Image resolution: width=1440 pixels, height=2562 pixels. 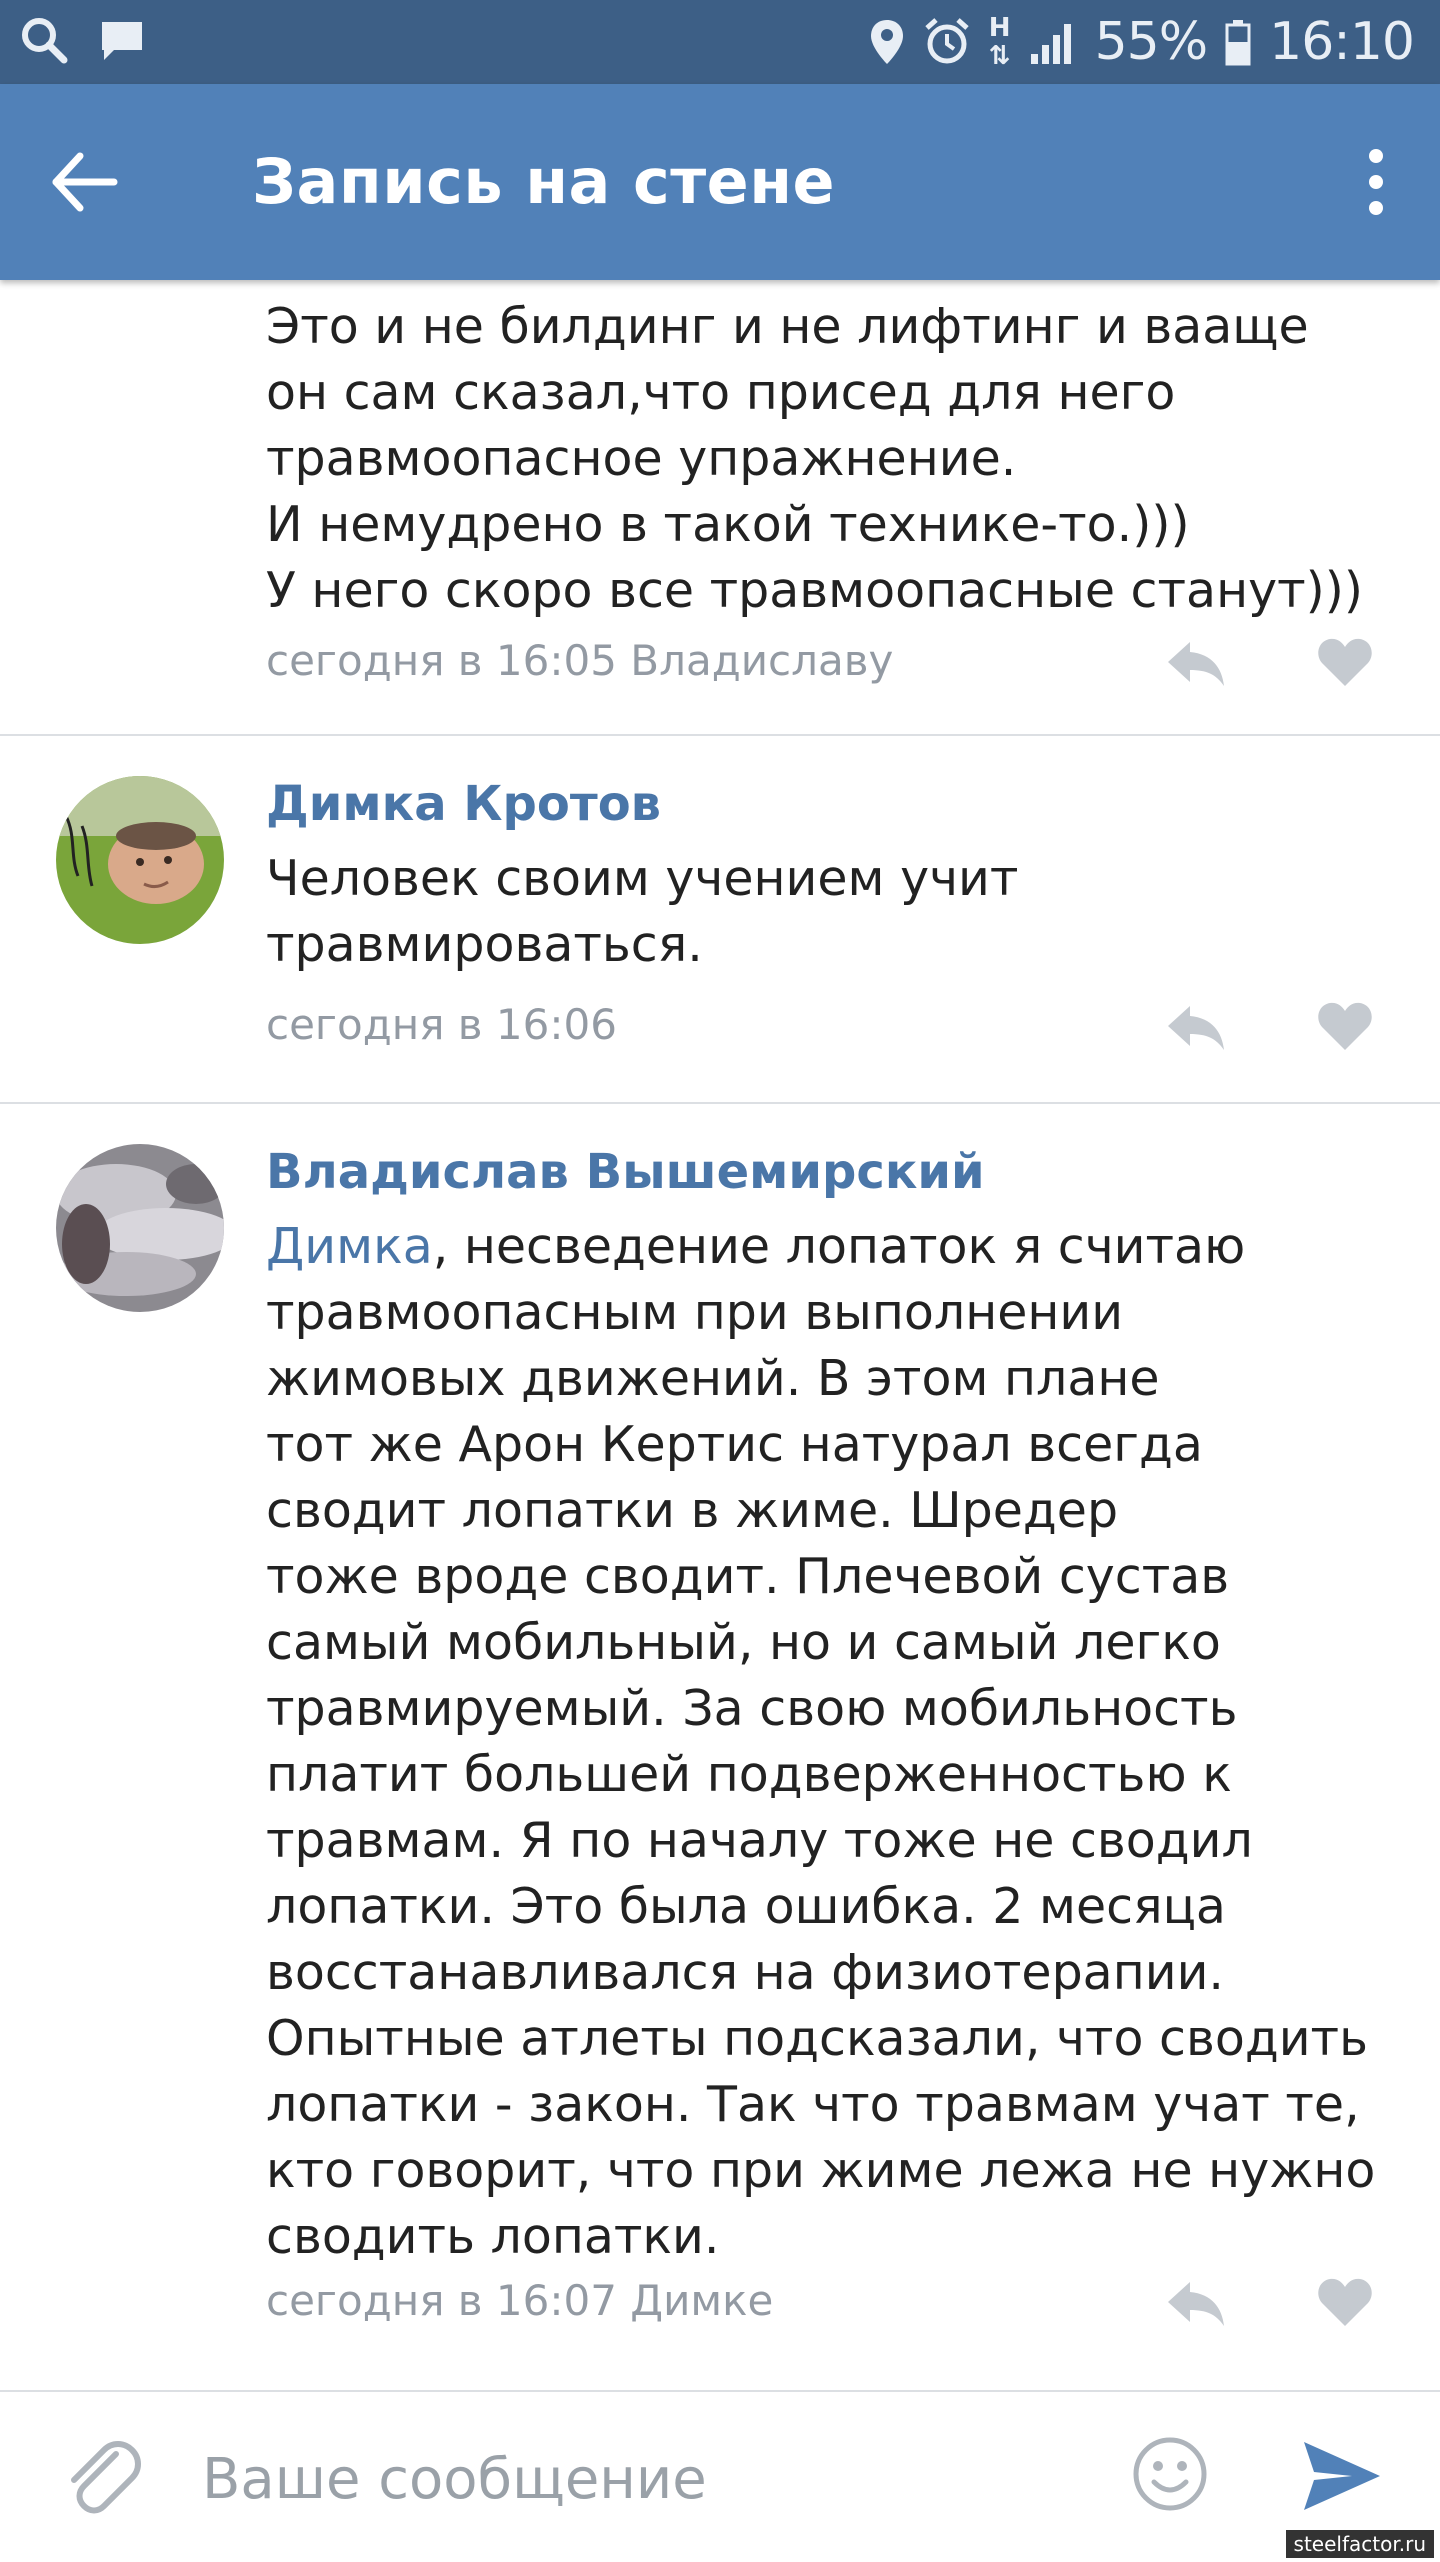 What do you see at coordinates (102, 2478) in the screenshot?
I see `paperclip-icon` at bounding box center [102, 2478].